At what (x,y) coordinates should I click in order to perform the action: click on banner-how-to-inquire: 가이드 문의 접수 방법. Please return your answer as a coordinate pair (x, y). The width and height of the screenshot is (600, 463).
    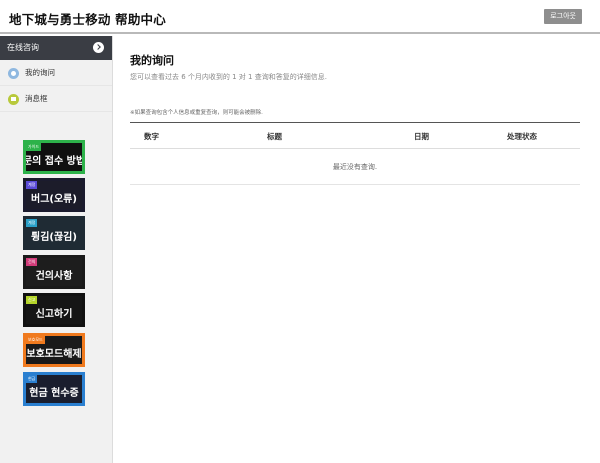
    Looking at the image, I should click on (54, 157).